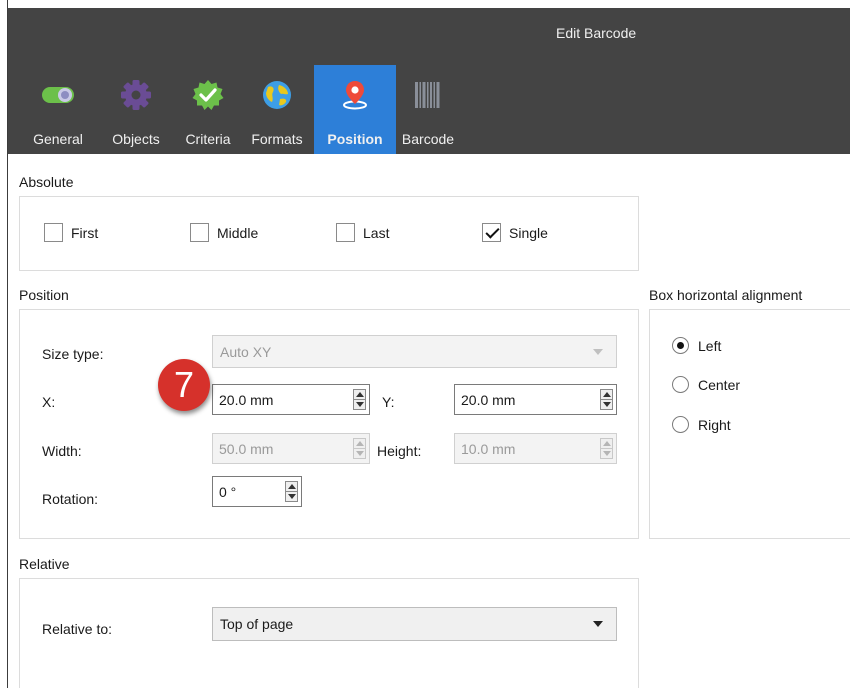 The width and height of the screenshot is (850, 688). I want to click on tab-formats: Formats, so click(277, 109).